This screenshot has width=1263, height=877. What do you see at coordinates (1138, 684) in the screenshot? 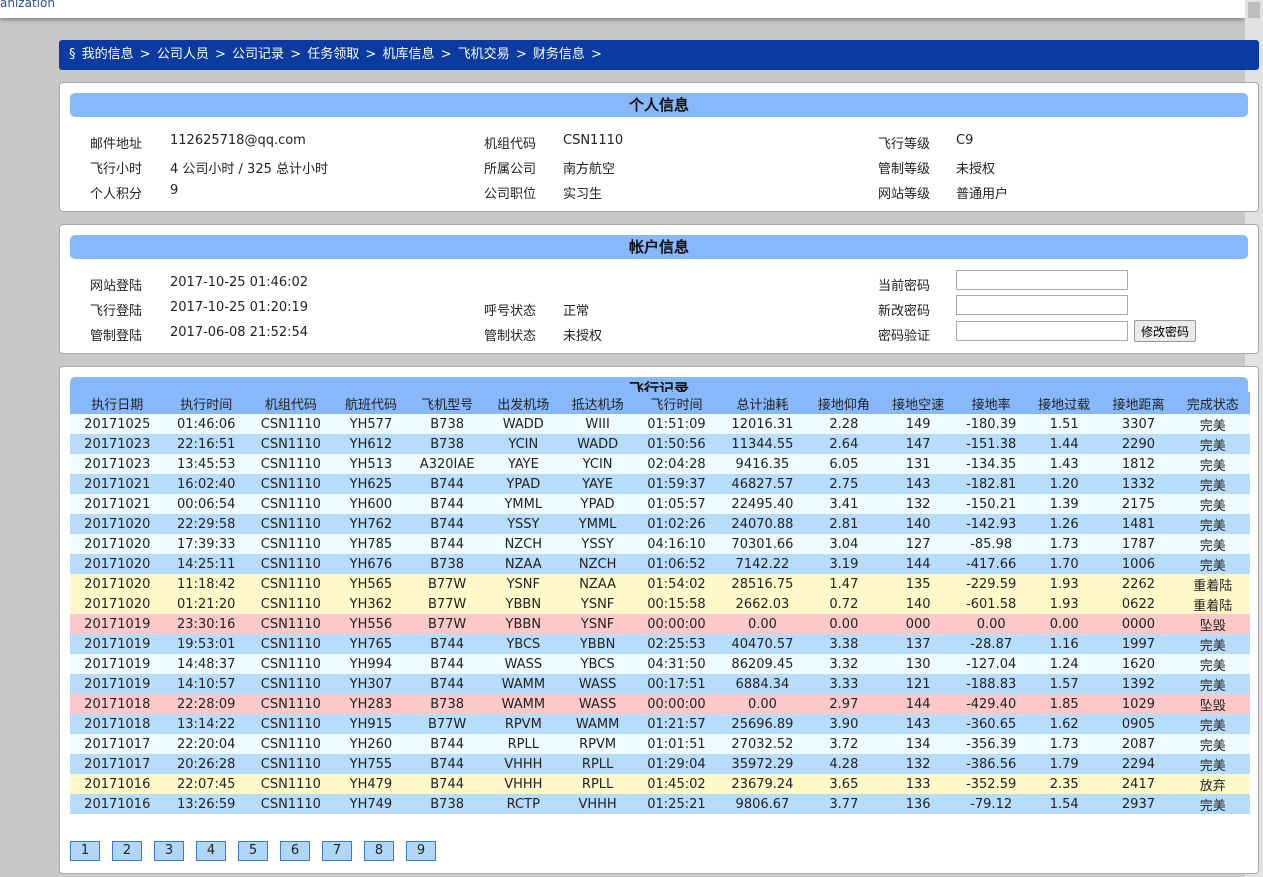
I see `table-cell: 1392` at bounding box center [1138, 684].